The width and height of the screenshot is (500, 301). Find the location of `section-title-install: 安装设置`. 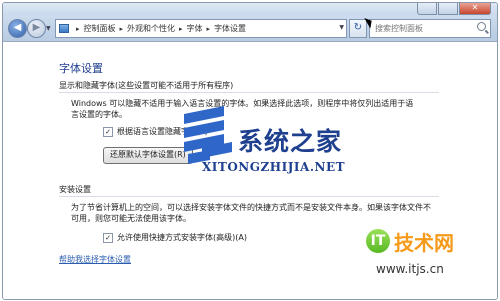

section-title-install: 安装设置 is located at coordinates (75, 189).